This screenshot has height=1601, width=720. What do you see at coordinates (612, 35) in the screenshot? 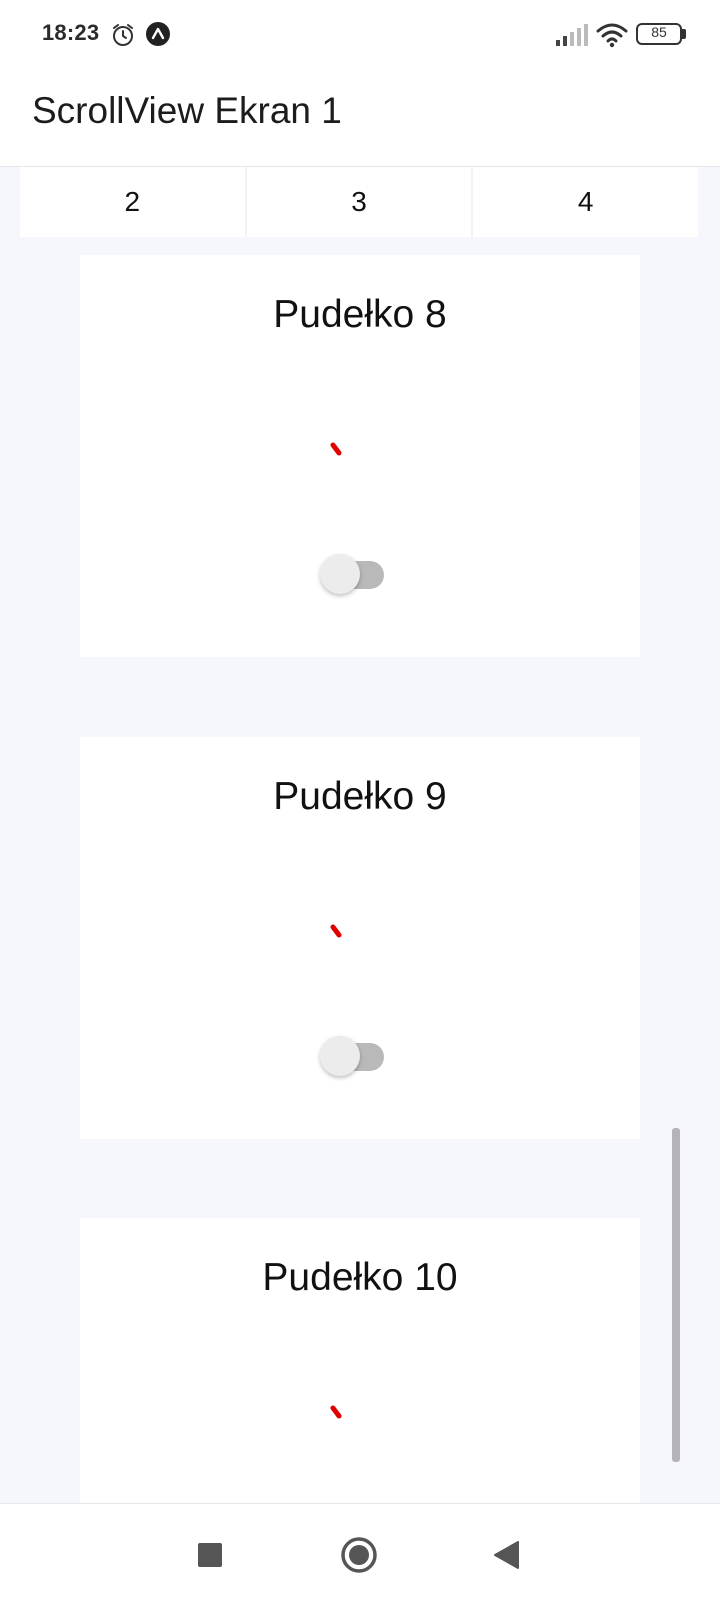
I see `wifi-icon` at bounding box center [612, 35].